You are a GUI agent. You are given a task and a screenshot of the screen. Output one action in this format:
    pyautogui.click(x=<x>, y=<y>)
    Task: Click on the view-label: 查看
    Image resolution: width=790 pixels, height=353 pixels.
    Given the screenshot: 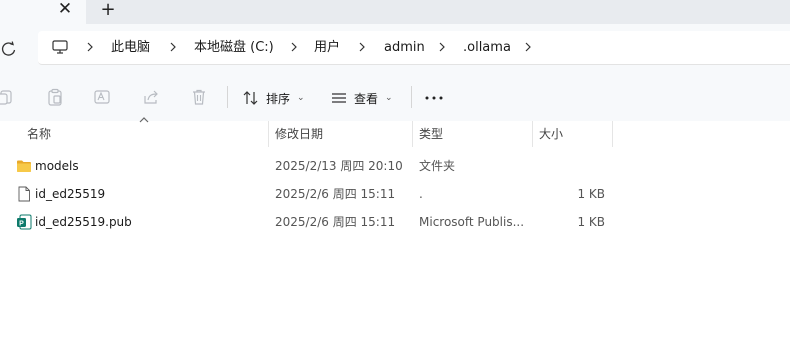 What is the action you would take?
    pyautogui.click(x=366, y=98)
    